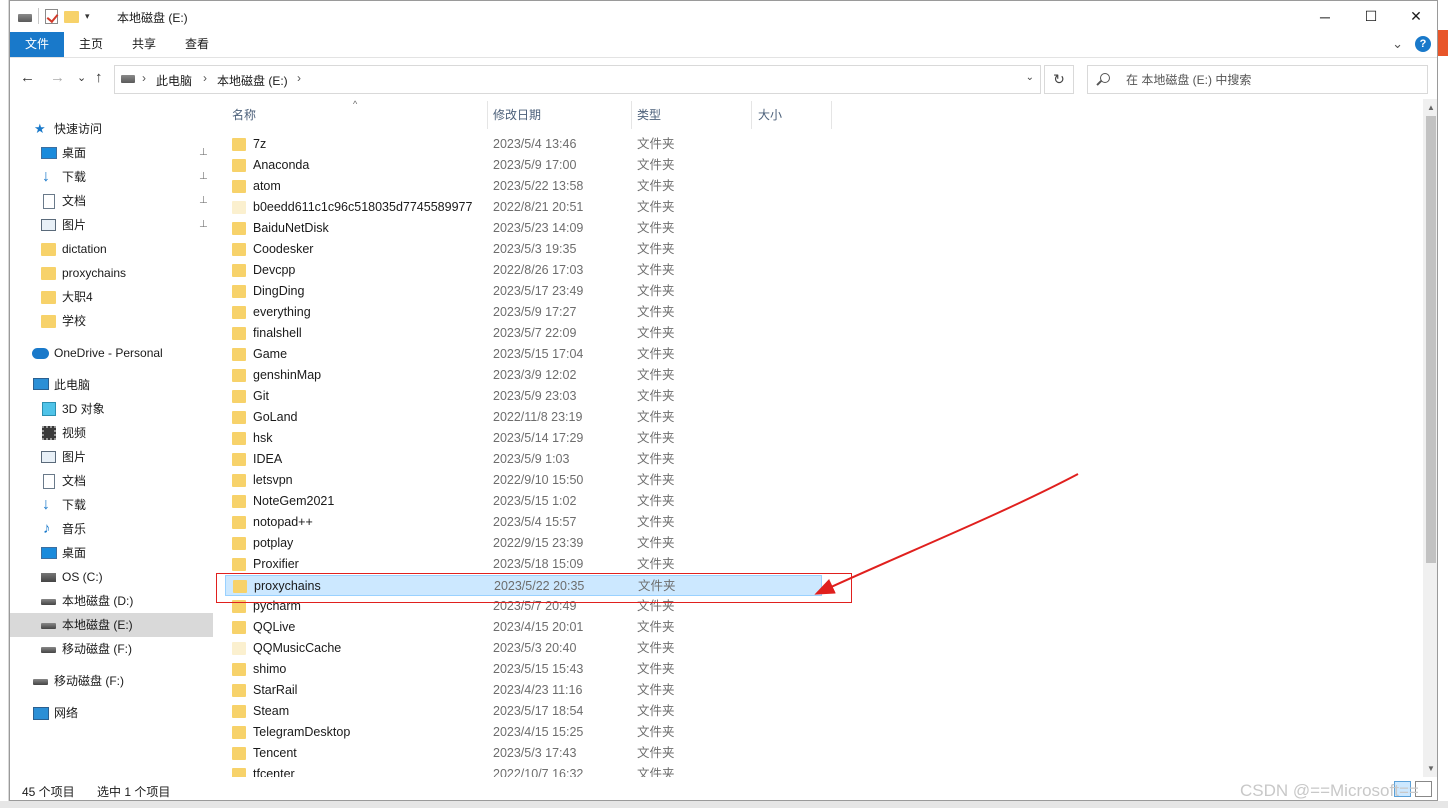  I want to click on tab-share: 共享, so click(144, 44).